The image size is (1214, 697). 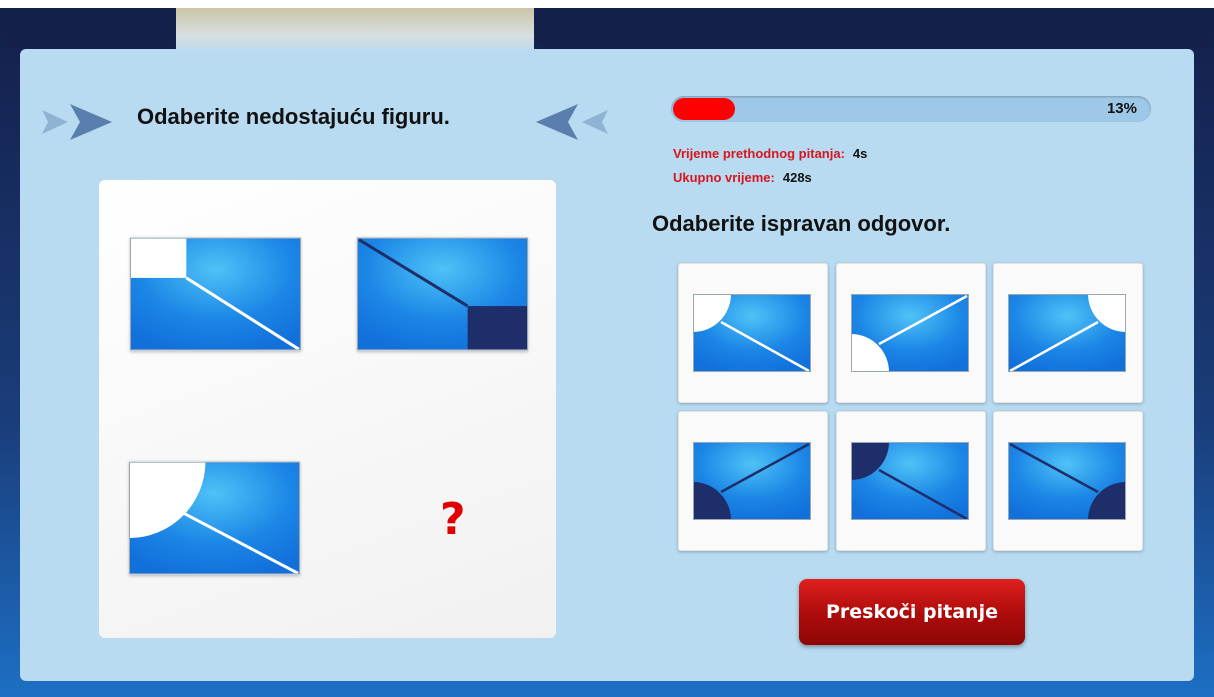 What do you see at coordinates (801, 223) in the screenshot?
I see `answer-title: Odaberite ispravan odgovor.` at bounding box center [801, 223].